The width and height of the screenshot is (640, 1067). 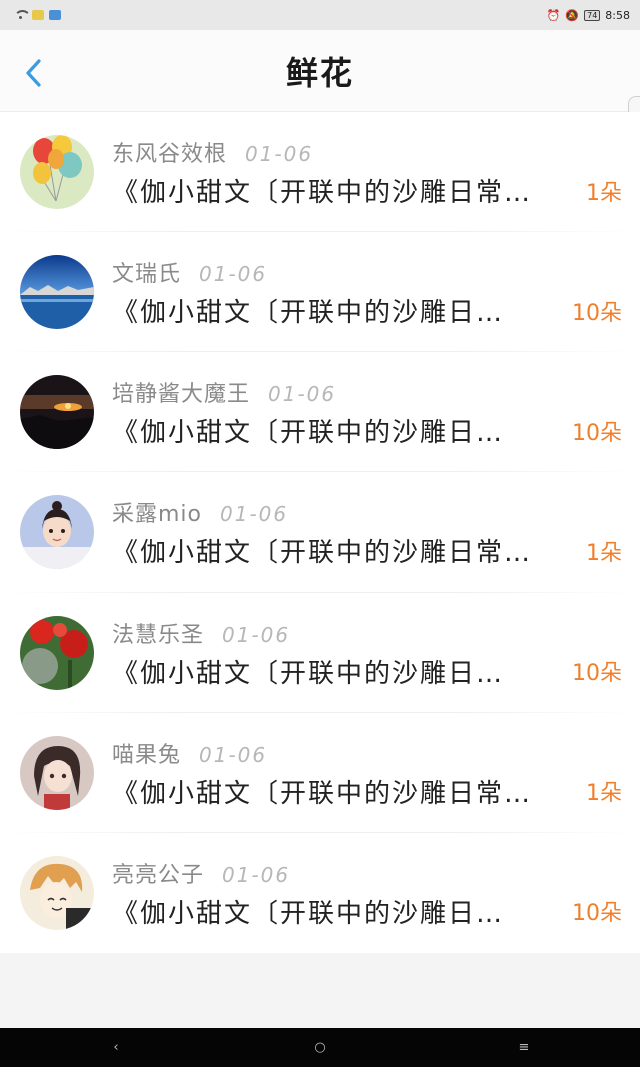 I want to click on item-meta: 亮亮公子 01-06, so click(x=201, y=873).